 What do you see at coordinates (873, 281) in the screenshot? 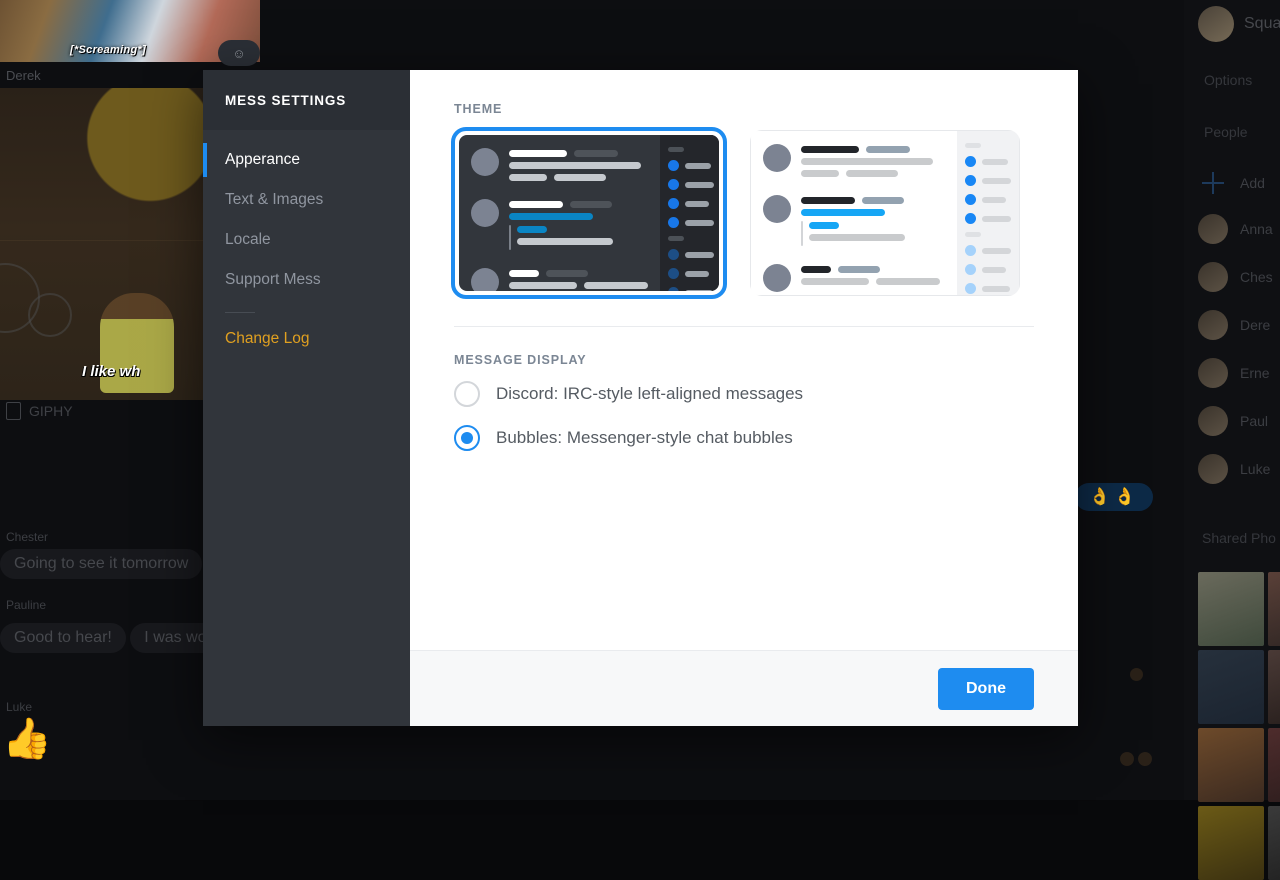
I see `preview-text-row` at bounding box center [873, 281].